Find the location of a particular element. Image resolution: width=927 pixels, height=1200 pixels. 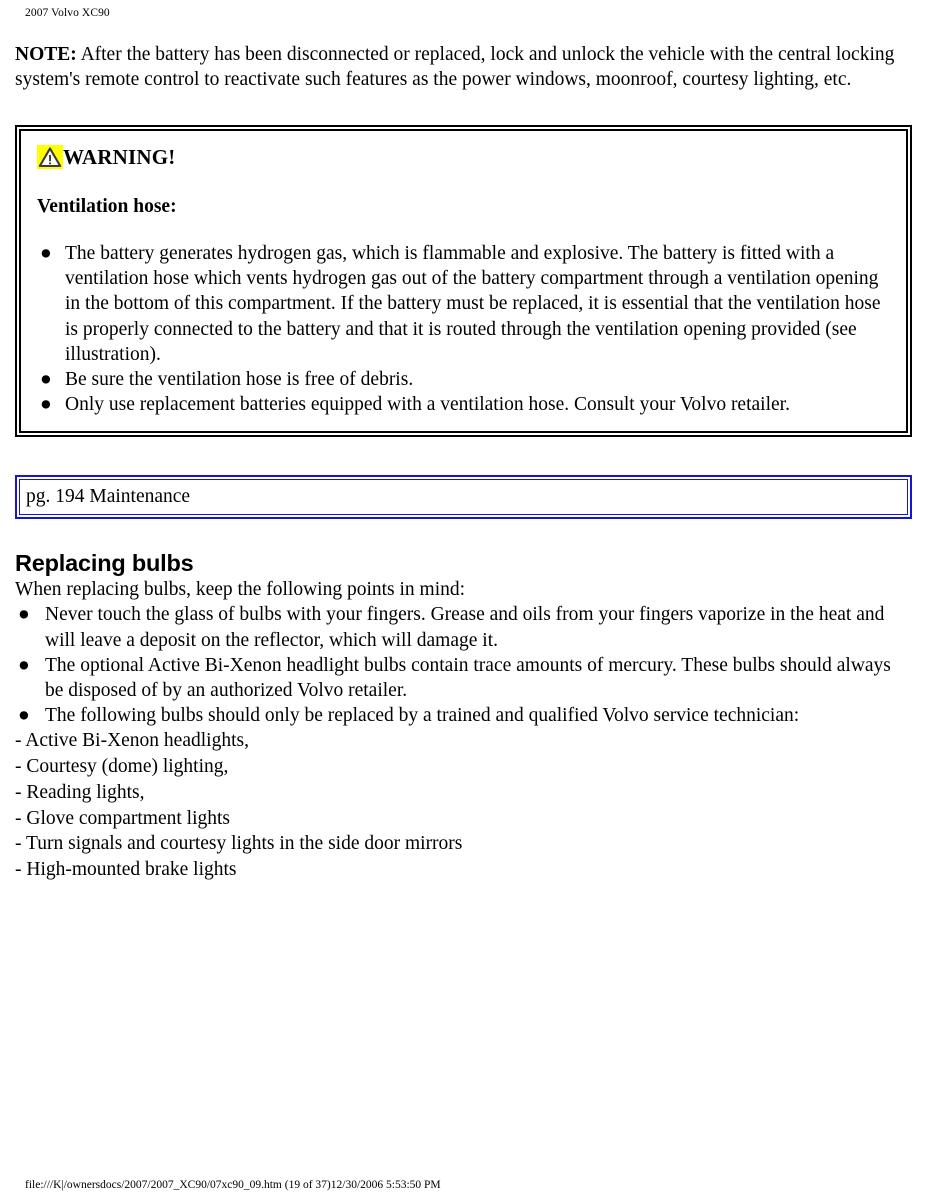

warning-triangle-icon is located at coordinates (50, 157).